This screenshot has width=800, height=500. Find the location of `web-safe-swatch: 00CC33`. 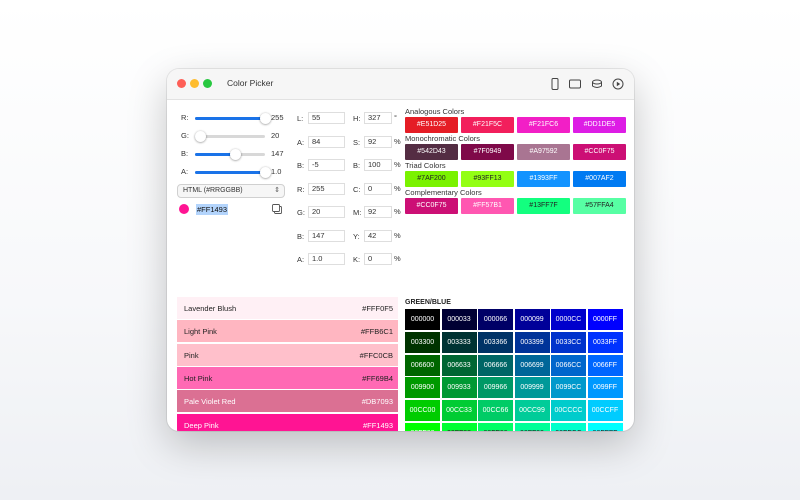

web-safe-swatch: 00CC33 is located at coordinates (459, 411).